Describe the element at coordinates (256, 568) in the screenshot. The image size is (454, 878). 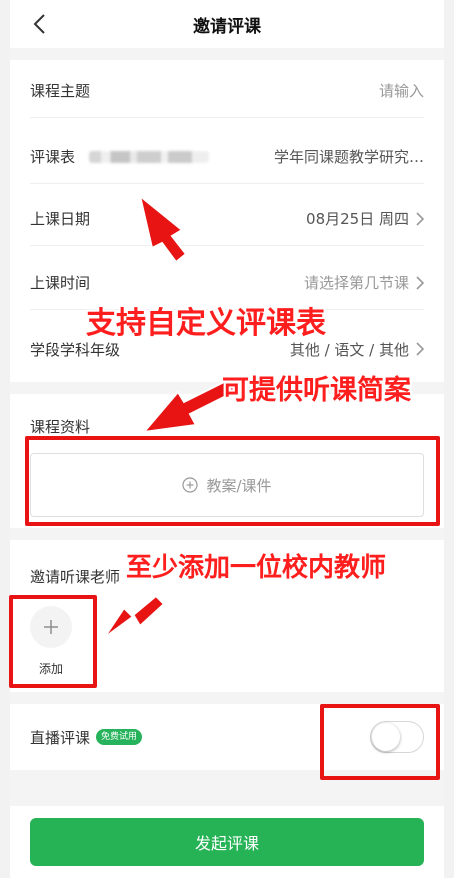
I see `annotation-teacher-hint: 至少添加一位校内教师` at that location.